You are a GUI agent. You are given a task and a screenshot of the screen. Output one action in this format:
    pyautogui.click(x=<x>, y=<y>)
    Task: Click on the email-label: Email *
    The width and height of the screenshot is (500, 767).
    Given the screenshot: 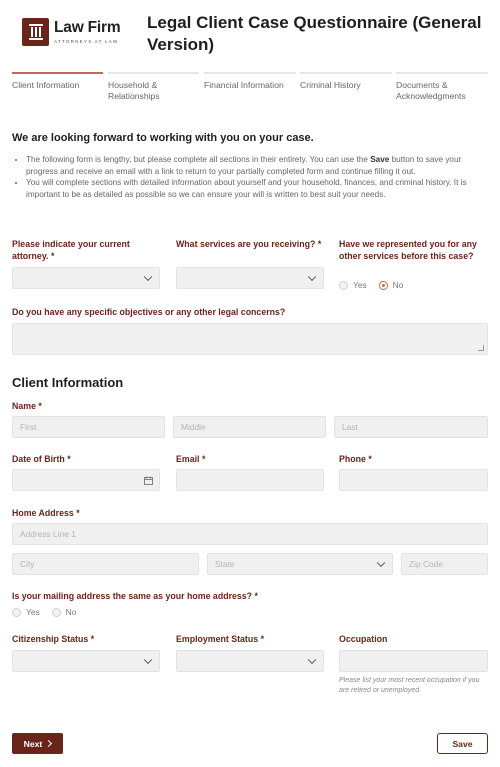 What is the action you would take?
    pyautogui.click(x=191, y=459)
    